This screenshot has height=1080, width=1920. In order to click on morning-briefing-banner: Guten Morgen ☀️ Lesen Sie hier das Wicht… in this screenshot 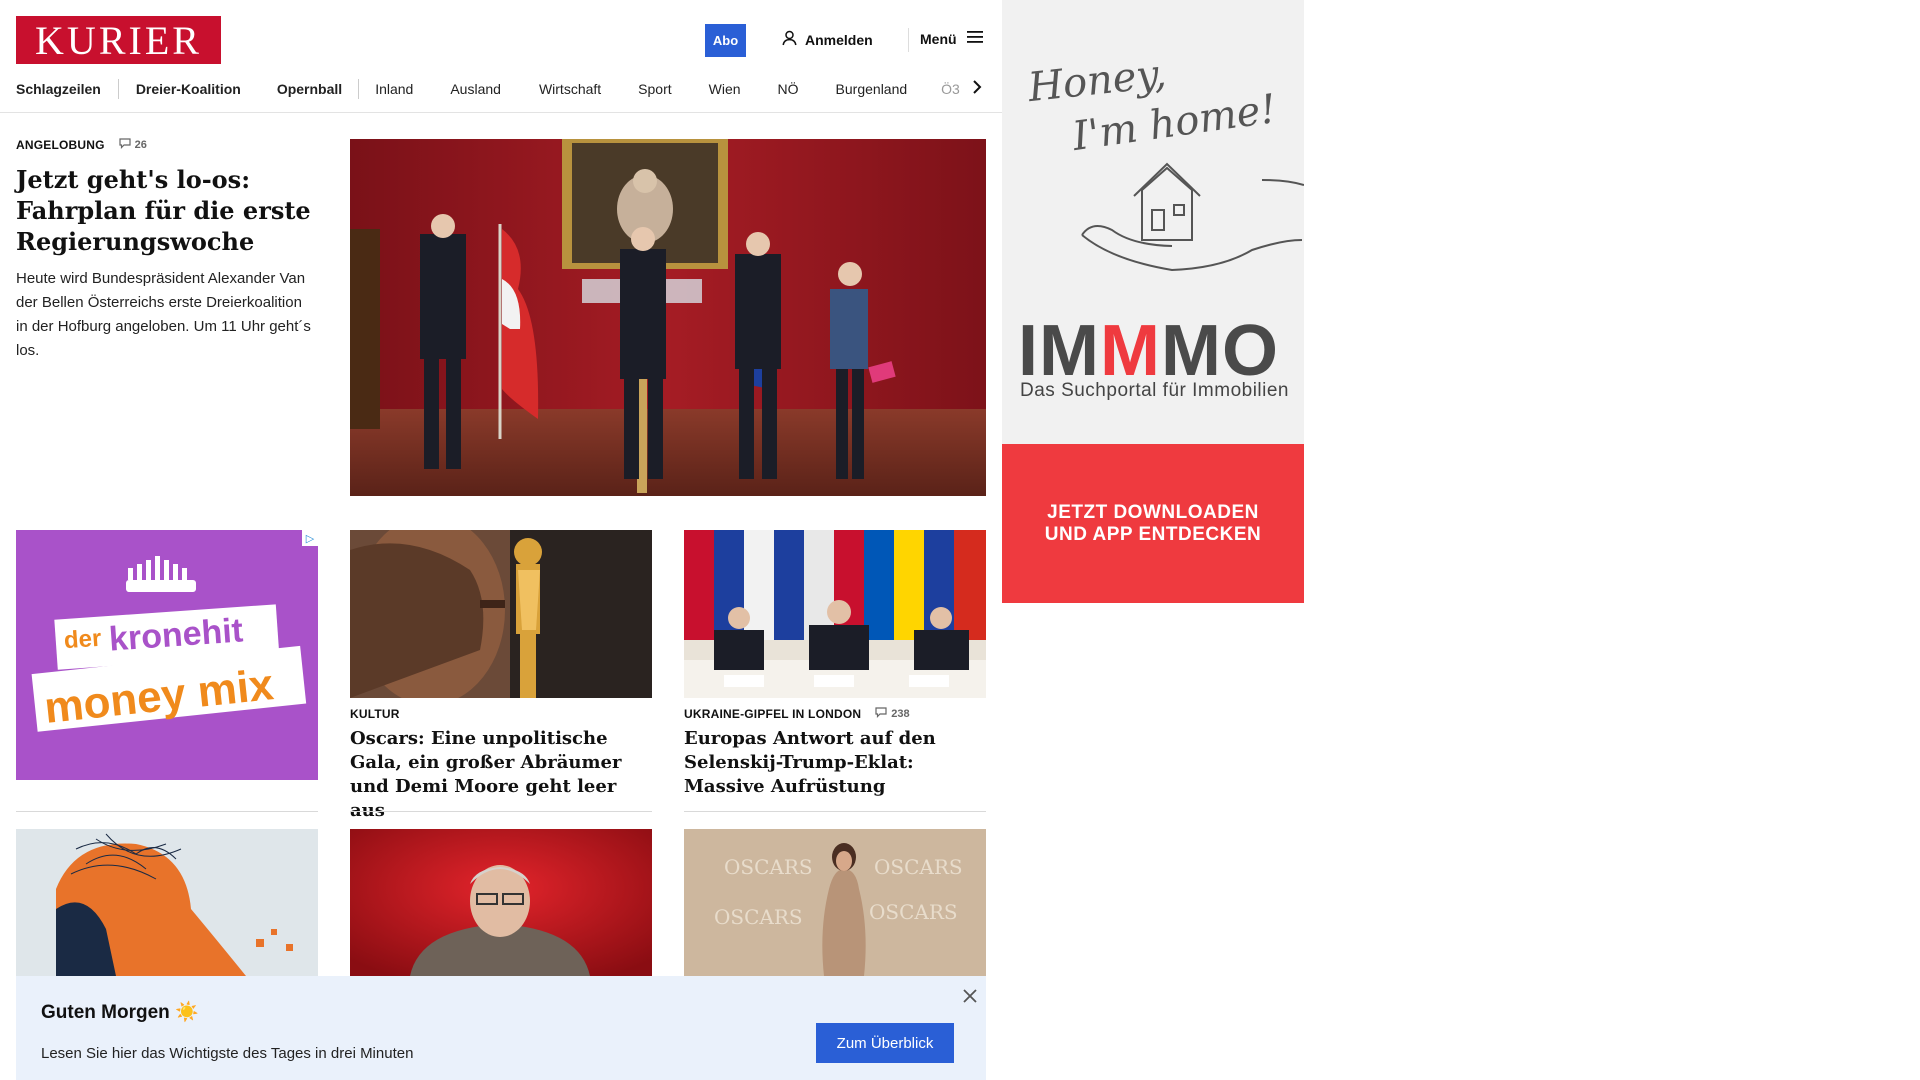, I will do `click(501, 1028)`.